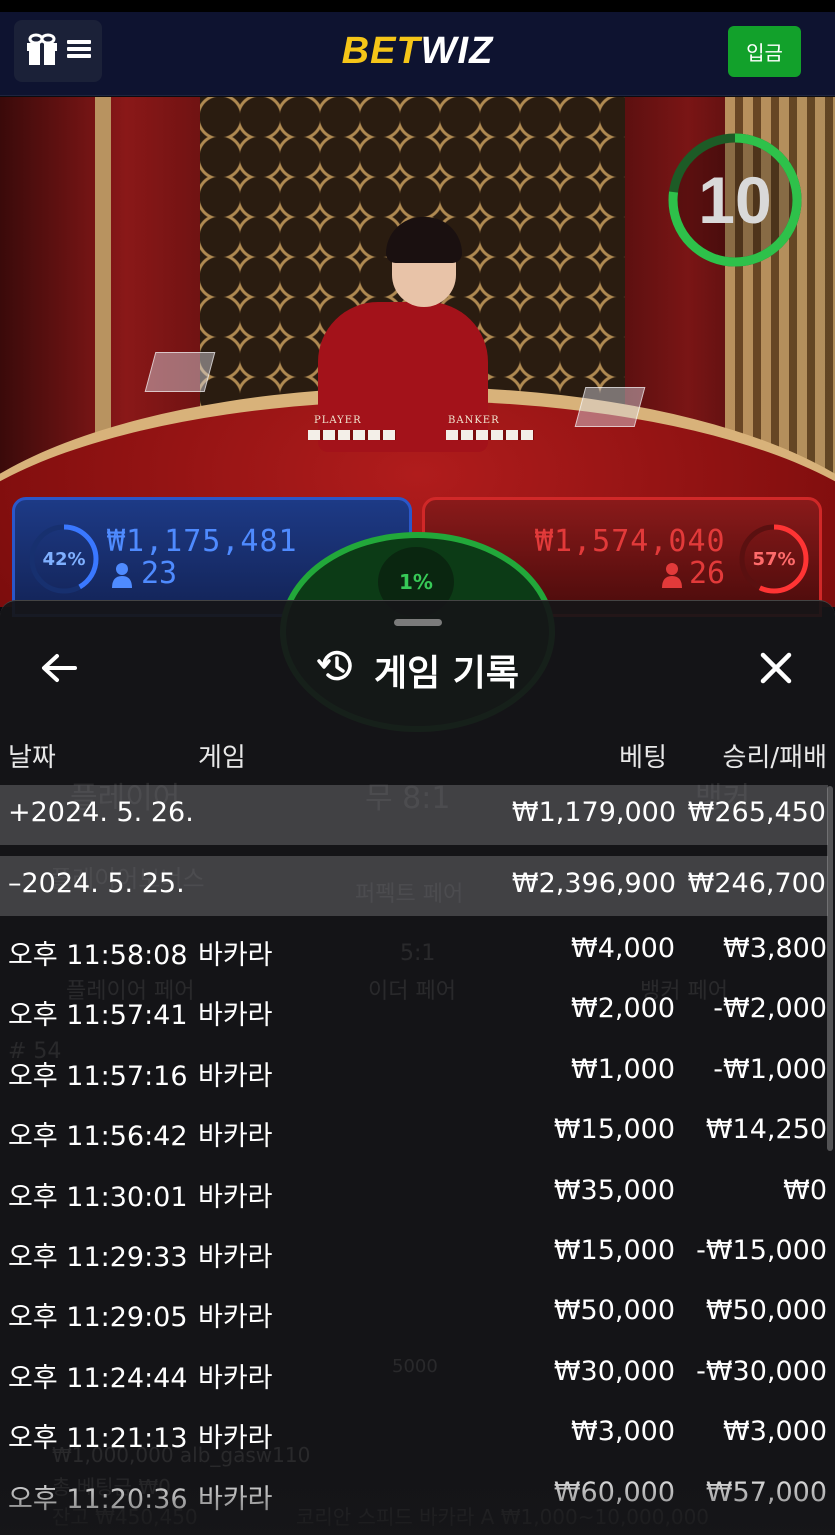  Describe the element at coordinates (98, 1197) in the screenshot. I see `row-time: 오후 11:30:01` at that location.